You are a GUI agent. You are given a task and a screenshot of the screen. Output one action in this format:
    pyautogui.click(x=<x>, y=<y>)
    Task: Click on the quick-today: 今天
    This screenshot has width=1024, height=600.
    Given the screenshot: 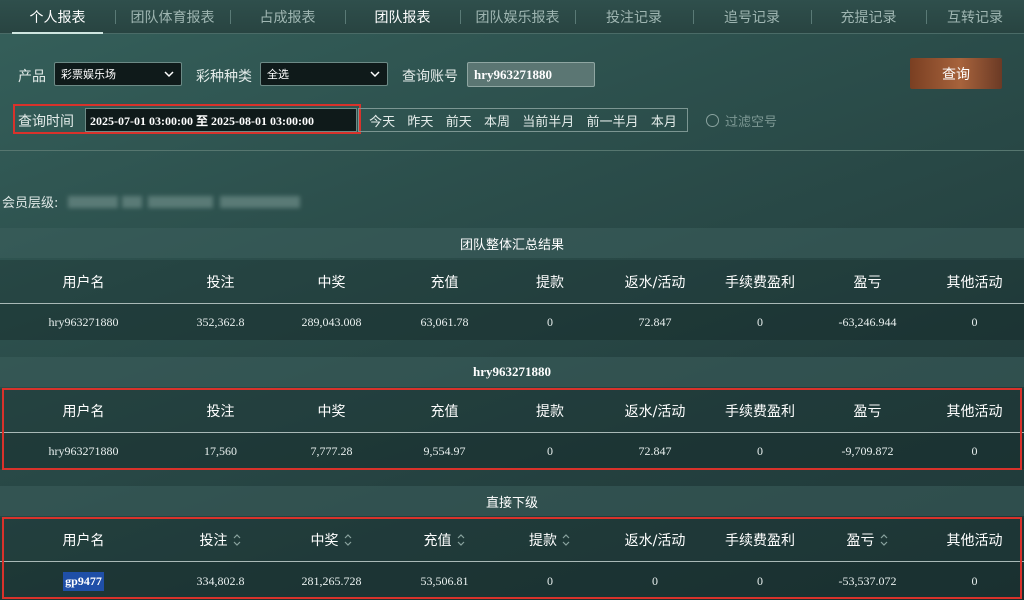 What is the action you would take?
    pyautogui.click(x=382, y=120)
    